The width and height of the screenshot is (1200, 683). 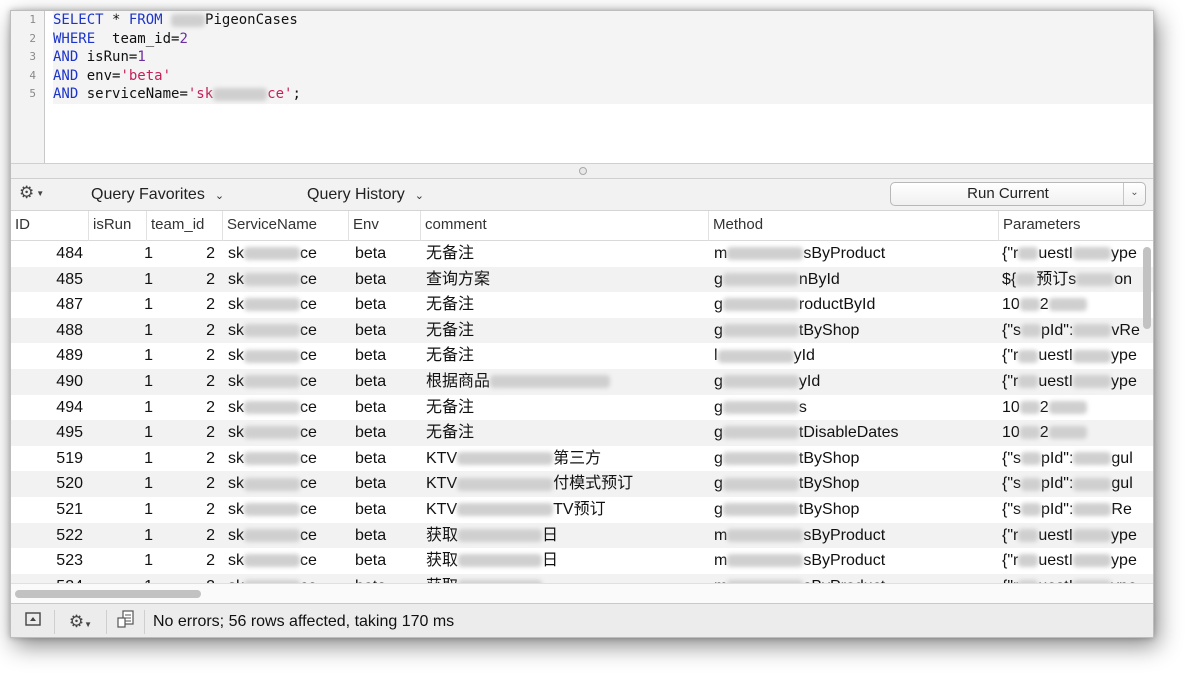 I want to click on cell-text: pId":, so click(x=1057, y=484).